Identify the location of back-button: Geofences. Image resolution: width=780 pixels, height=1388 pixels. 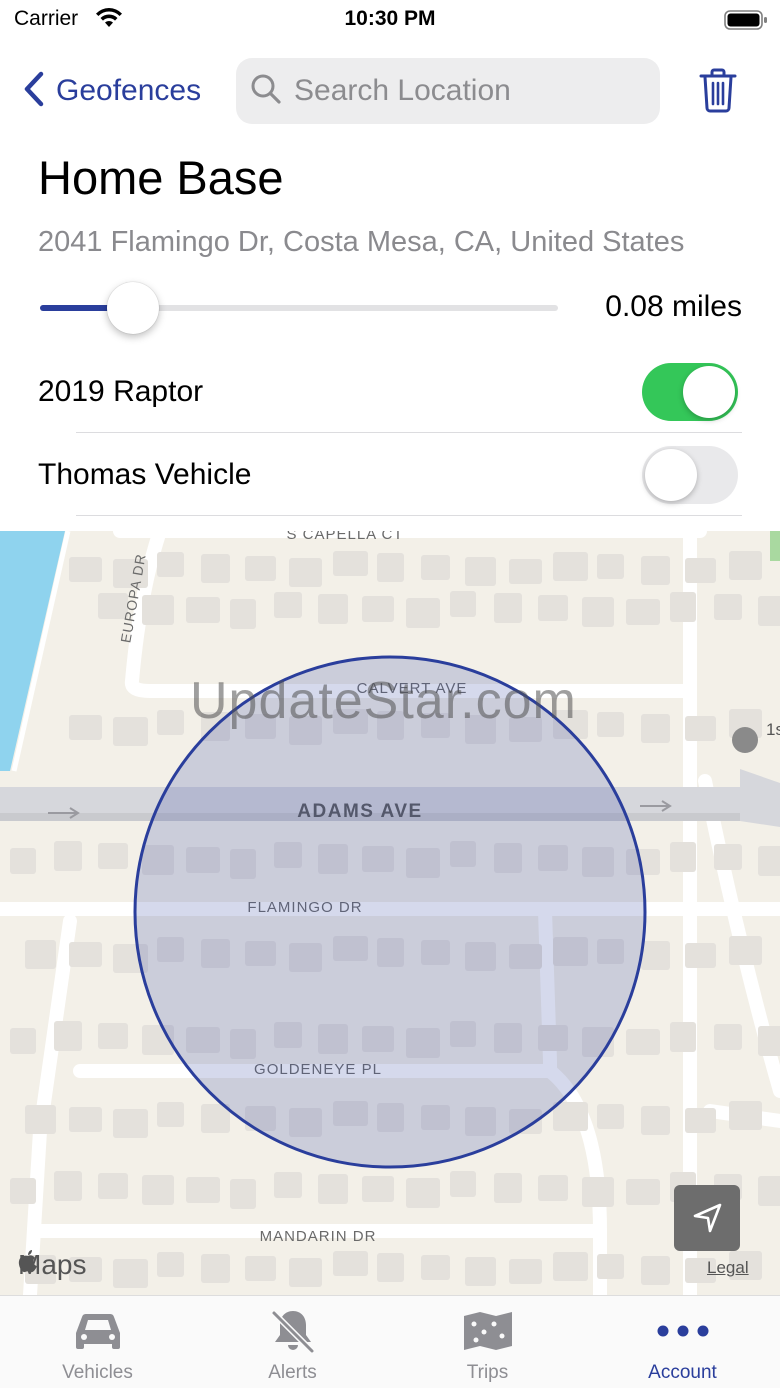
(111, 91).